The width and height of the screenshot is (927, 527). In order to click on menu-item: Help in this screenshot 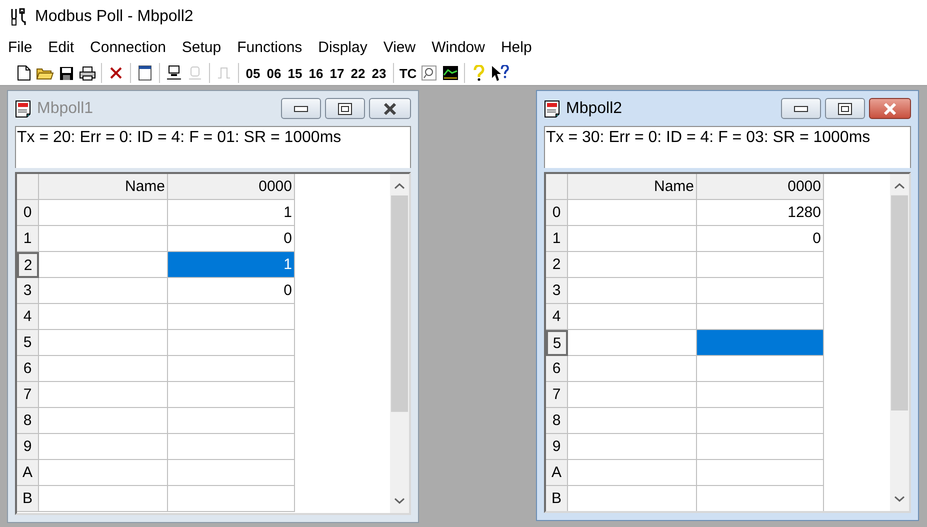, I will do `click(520, 47)`.